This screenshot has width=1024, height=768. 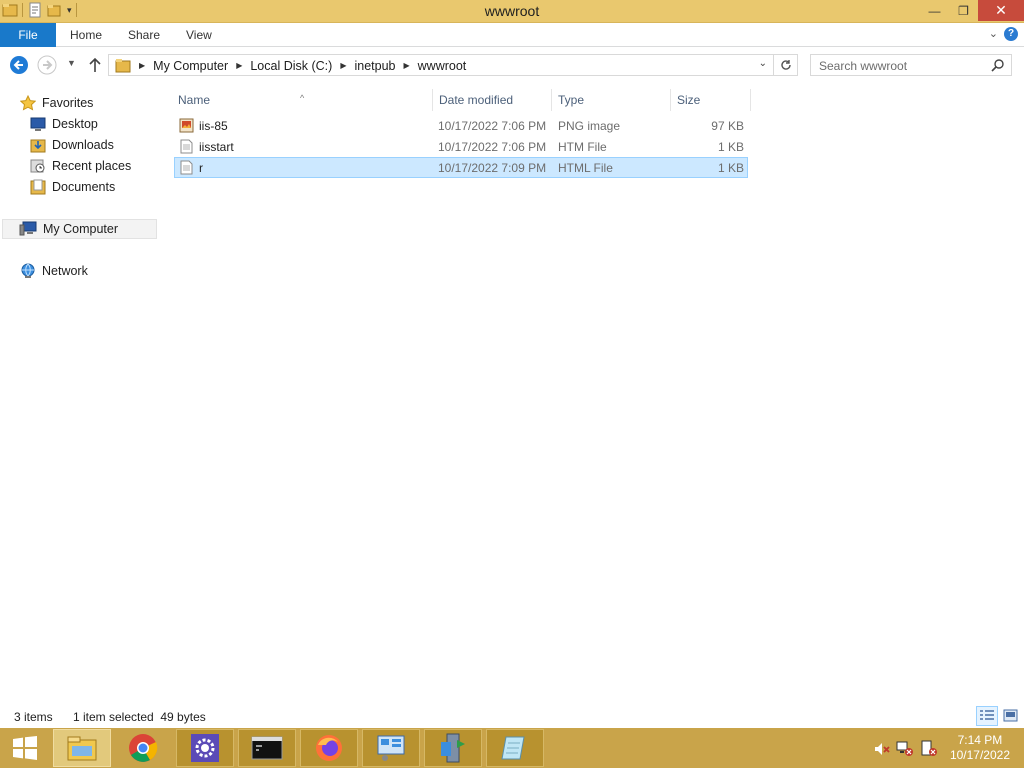 I want to click on recent-locations-icon: ▼, so click(x=71, y=63).